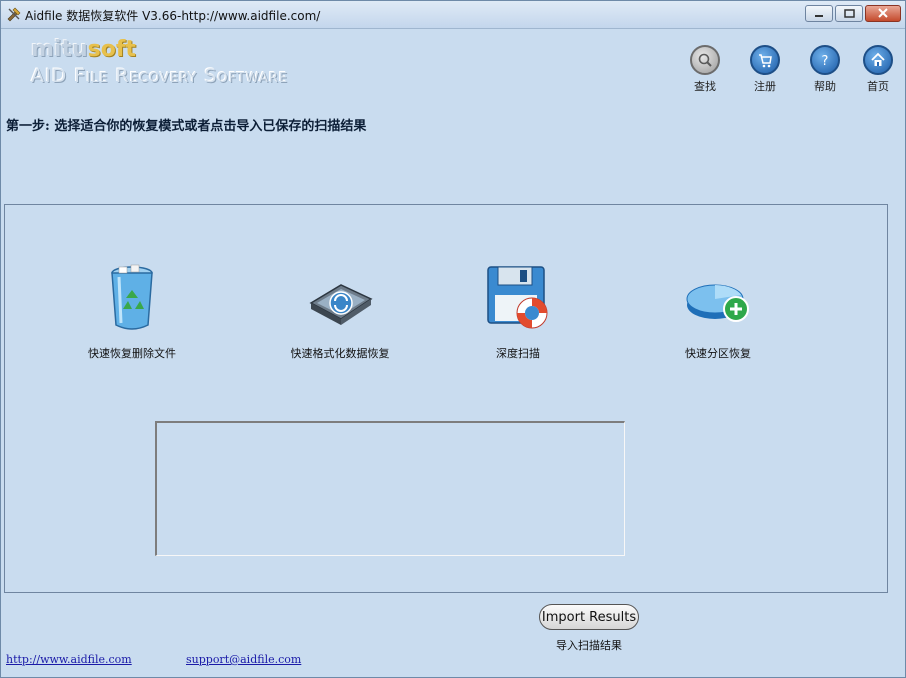  I want to click on app-tools-icon, so click(14, 14).